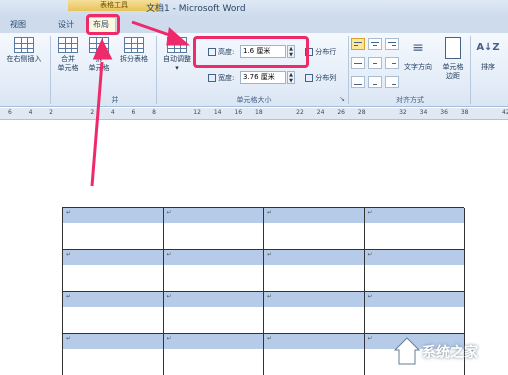  Describe the element at coordinates (418, 67) in the screenshot. I see `text-direction-label: 文字方向` at that location.